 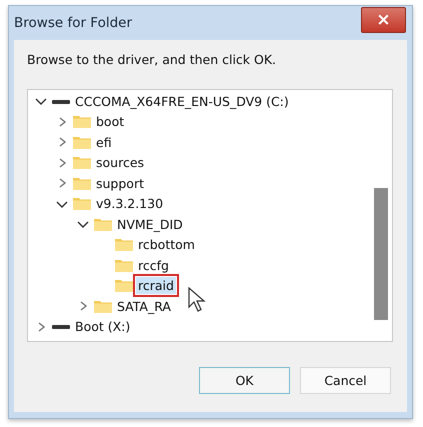 I want to click on tree-item: v9.3.2.130, so click(x=130, y=203).